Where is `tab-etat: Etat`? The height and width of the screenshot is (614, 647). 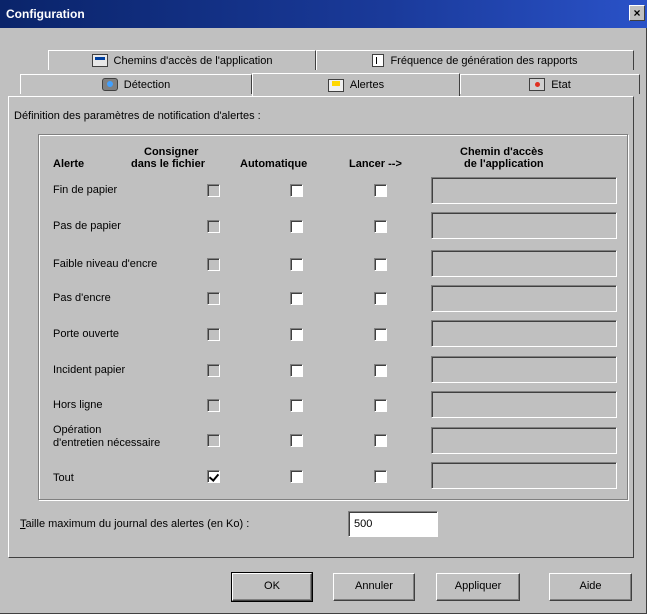
tab-etat: Etat is located at coordinates (550, 84).